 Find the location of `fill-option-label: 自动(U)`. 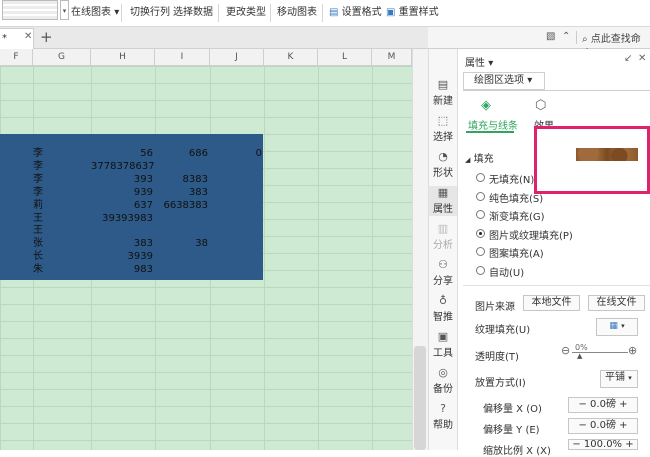

fill-option-label: 自动(U) is located at coordinates (506, 271).